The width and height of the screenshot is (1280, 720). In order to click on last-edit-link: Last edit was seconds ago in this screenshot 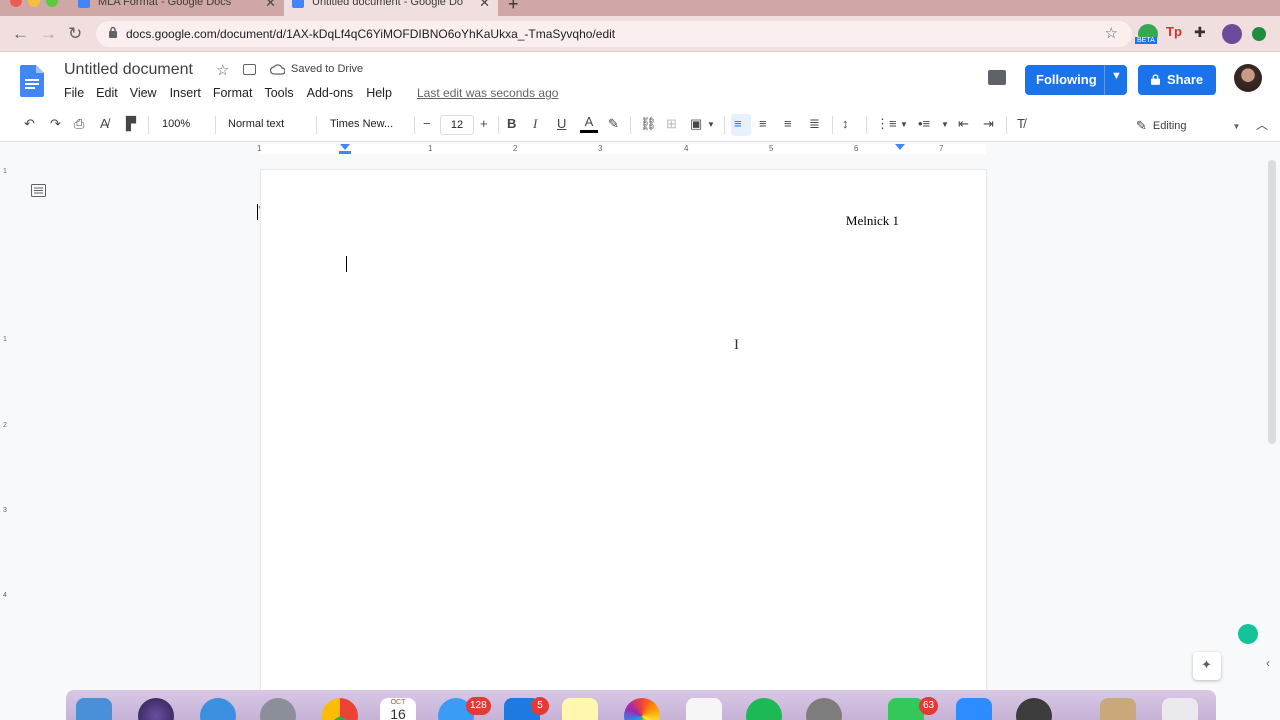, I will do `click(487, 93)`.